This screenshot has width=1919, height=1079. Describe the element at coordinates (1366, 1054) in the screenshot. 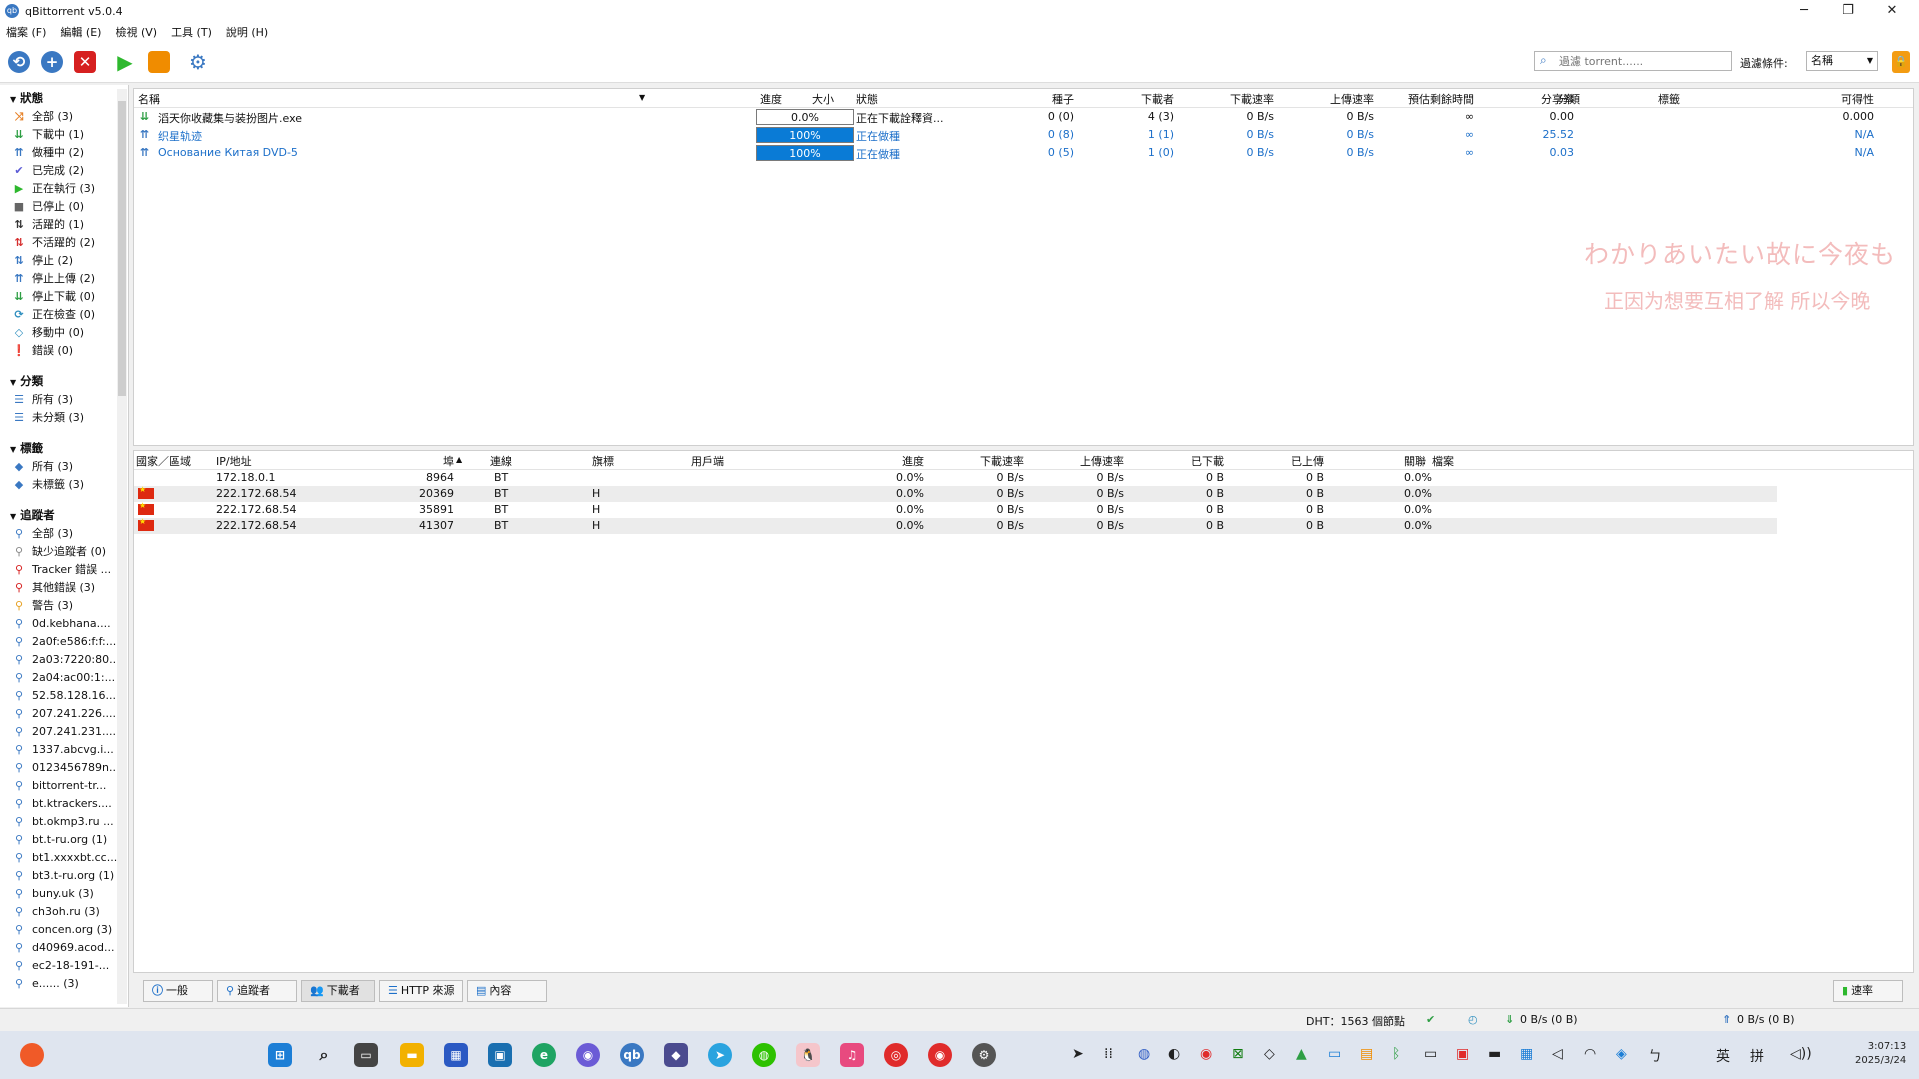

I see `tray-keyboard-icon: ▤` at that location.